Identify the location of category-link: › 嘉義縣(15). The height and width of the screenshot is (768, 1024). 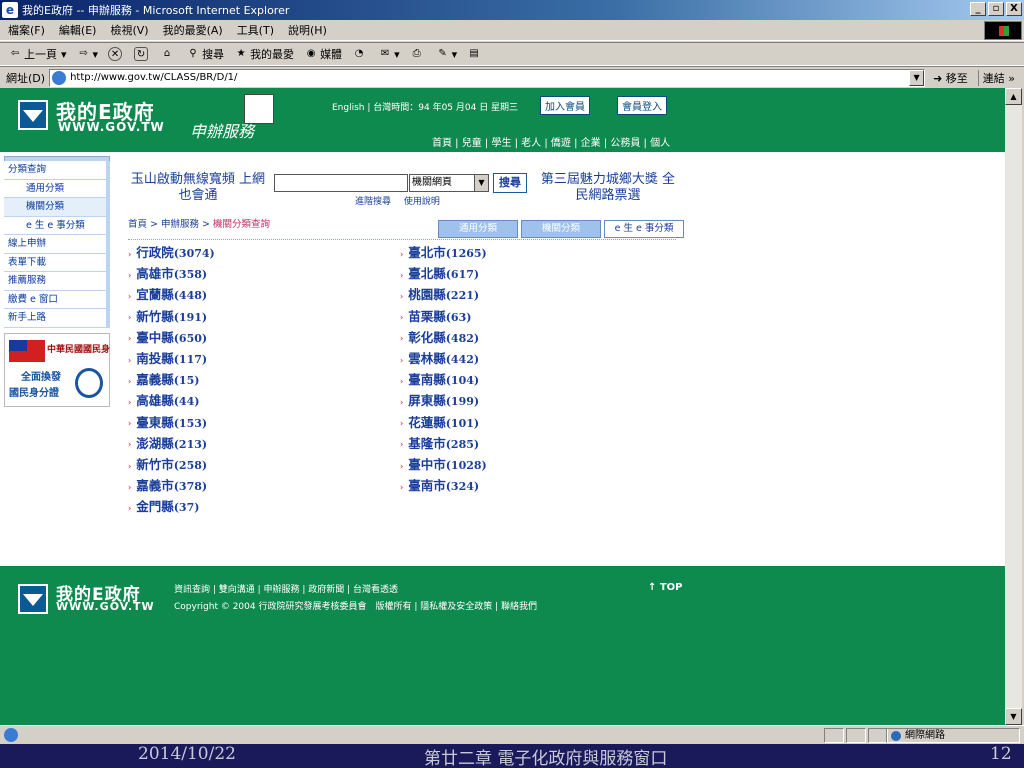
(163, 378).